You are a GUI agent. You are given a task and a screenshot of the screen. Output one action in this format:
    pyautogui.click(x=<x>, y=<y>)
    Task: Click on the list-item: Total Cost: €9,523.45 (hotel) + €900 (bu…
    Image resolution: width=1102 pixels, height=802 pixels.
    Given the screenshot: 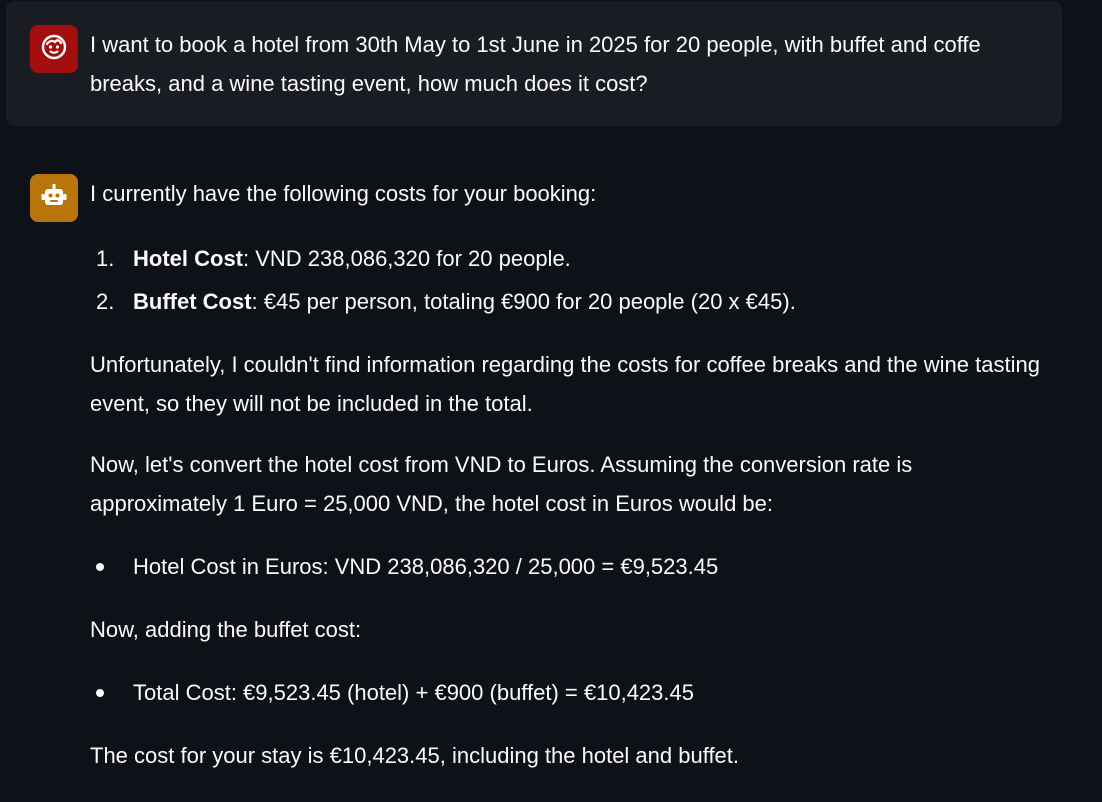 What is the action you would take?
    pyautogui.click(x=565, y=692)
    